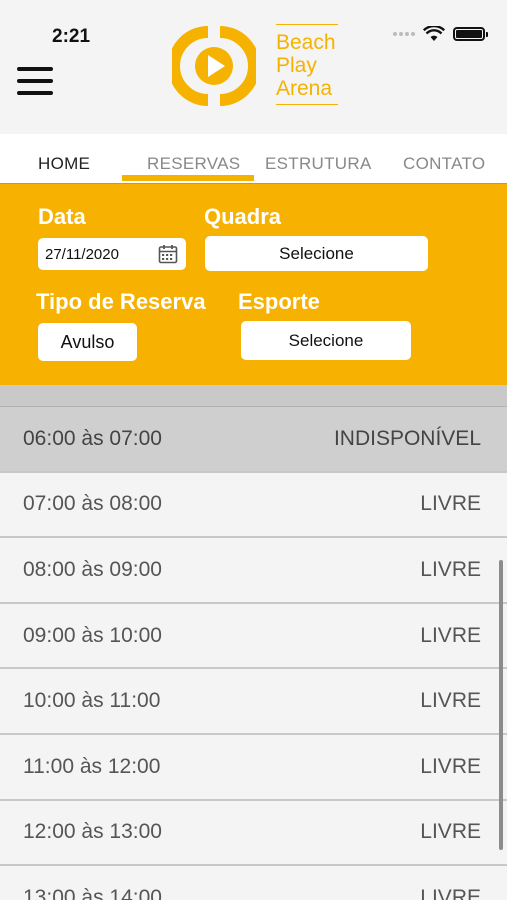 The width and height of the screenshot is (507, 900). What do you see at coordinates (434, 33) in the screenshot?
I see `wifi-icon` at bounding box center [434, 33].